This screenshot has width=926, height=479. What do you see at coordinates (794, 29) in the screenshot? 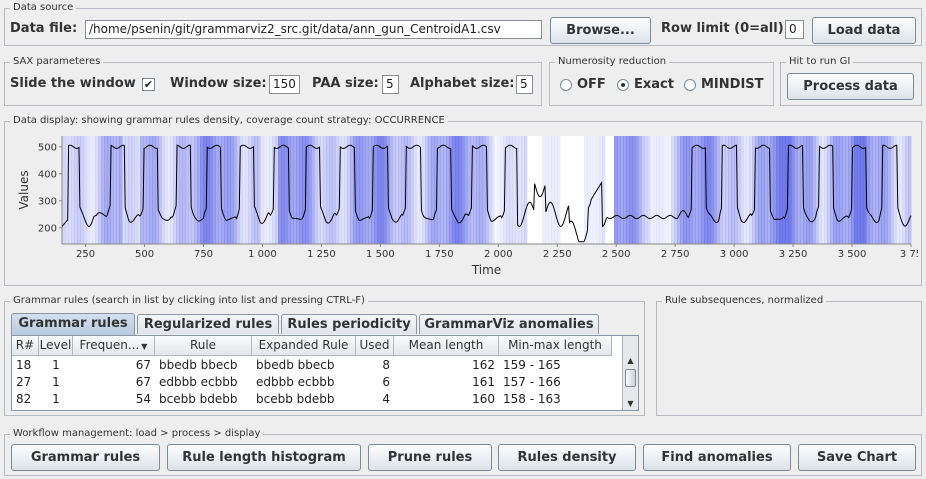
I see `row-limit-input: 0` at bounding box center [794, 29].